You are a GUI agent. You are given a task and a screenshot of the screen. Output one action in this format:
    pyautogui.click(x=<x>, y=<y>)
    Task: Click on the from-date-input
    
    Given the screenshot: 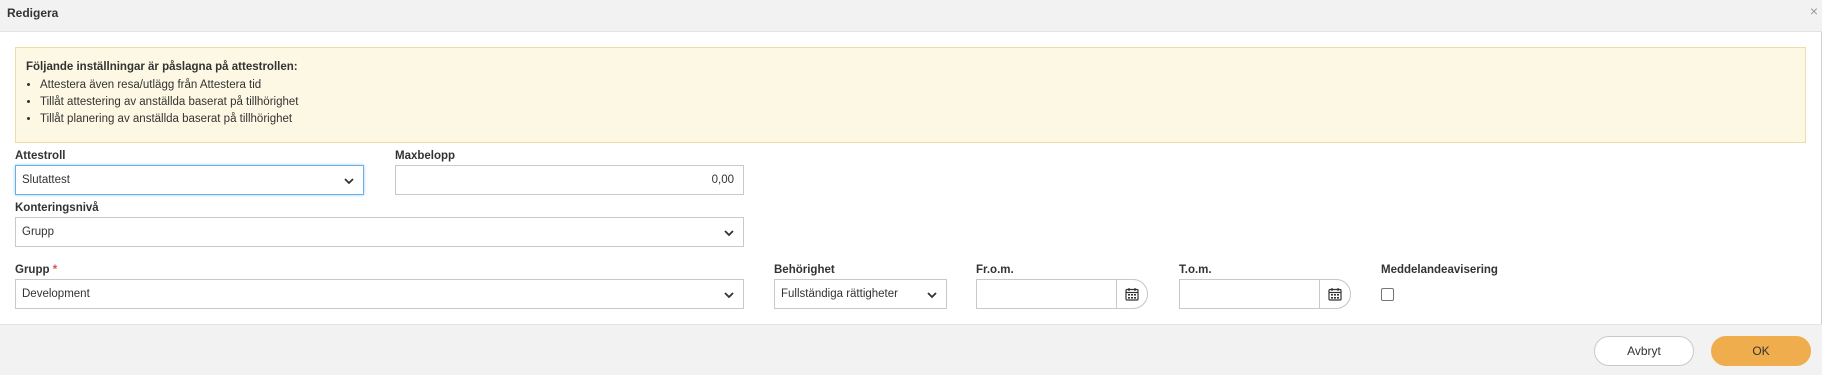 What is the action you would take?
    pyautogui.click(x=1062, y=294)
    